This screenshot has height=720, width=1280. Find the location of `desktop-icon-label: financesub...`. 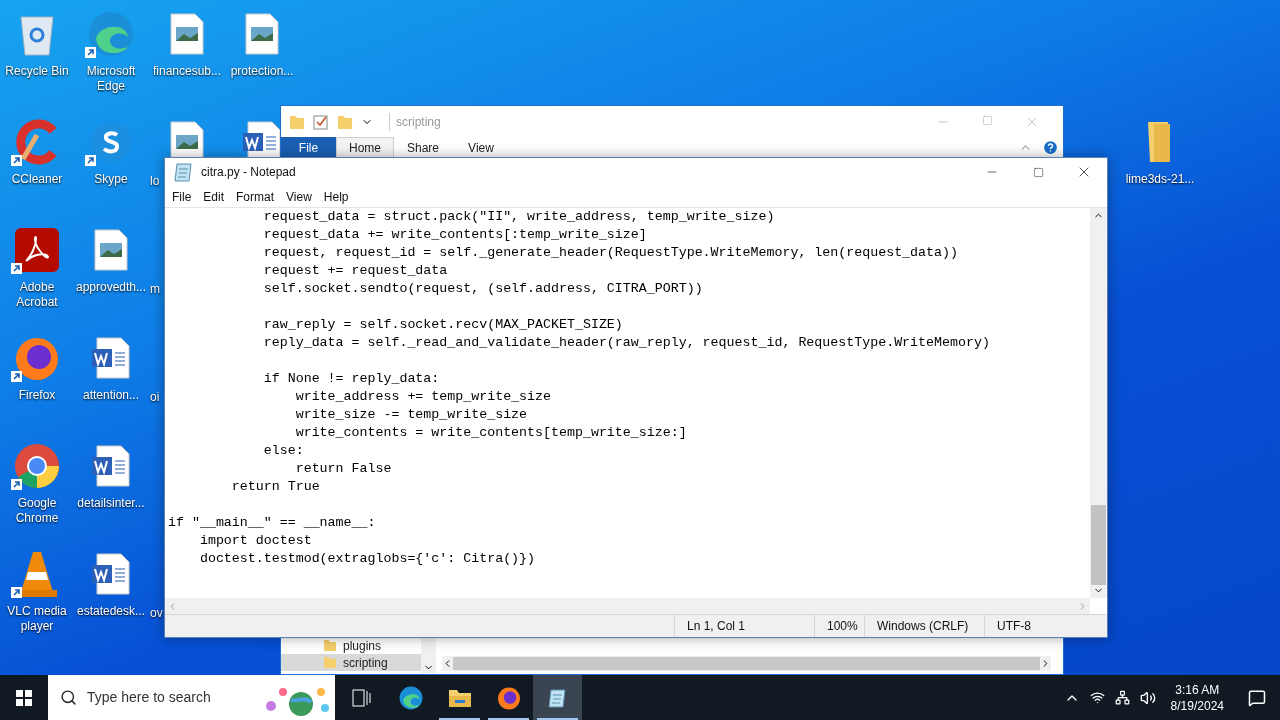

desktop-icon-label: financesub... is located at coordinates (186, 71).